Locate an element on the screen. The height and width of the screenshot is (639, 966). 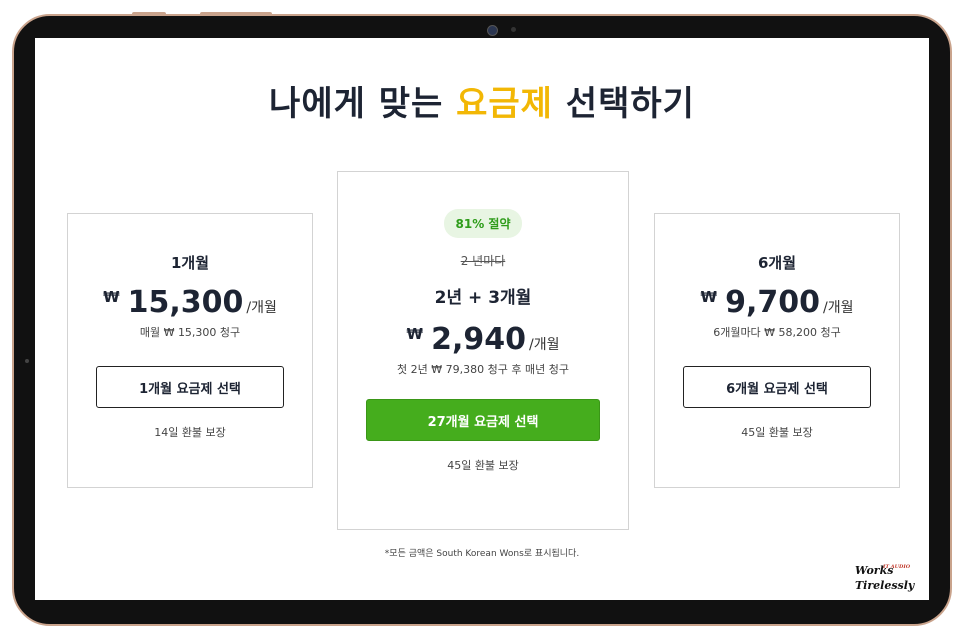
price-row: ₩9,700/개월 is located at coordinates (777, 302).